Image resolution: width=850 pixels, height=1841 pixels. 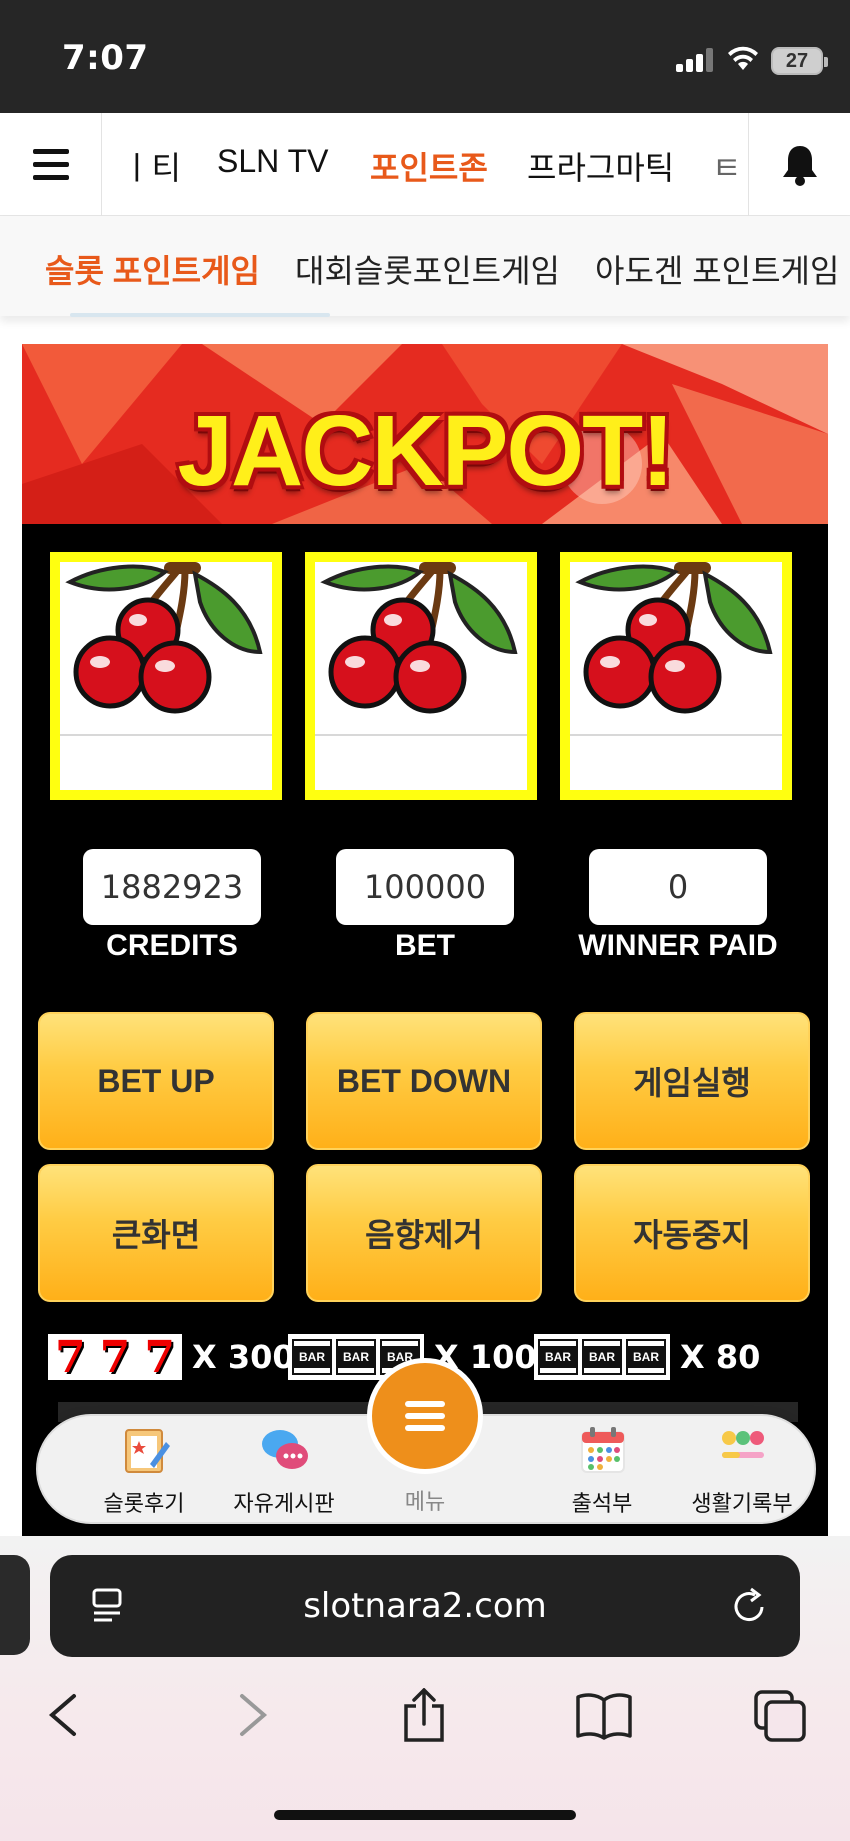 What do you see at coordinates (742, 1503) in the screenshot?
I see `bottom-nav-label: 생활기록부` at bounding box center [742, 1503].